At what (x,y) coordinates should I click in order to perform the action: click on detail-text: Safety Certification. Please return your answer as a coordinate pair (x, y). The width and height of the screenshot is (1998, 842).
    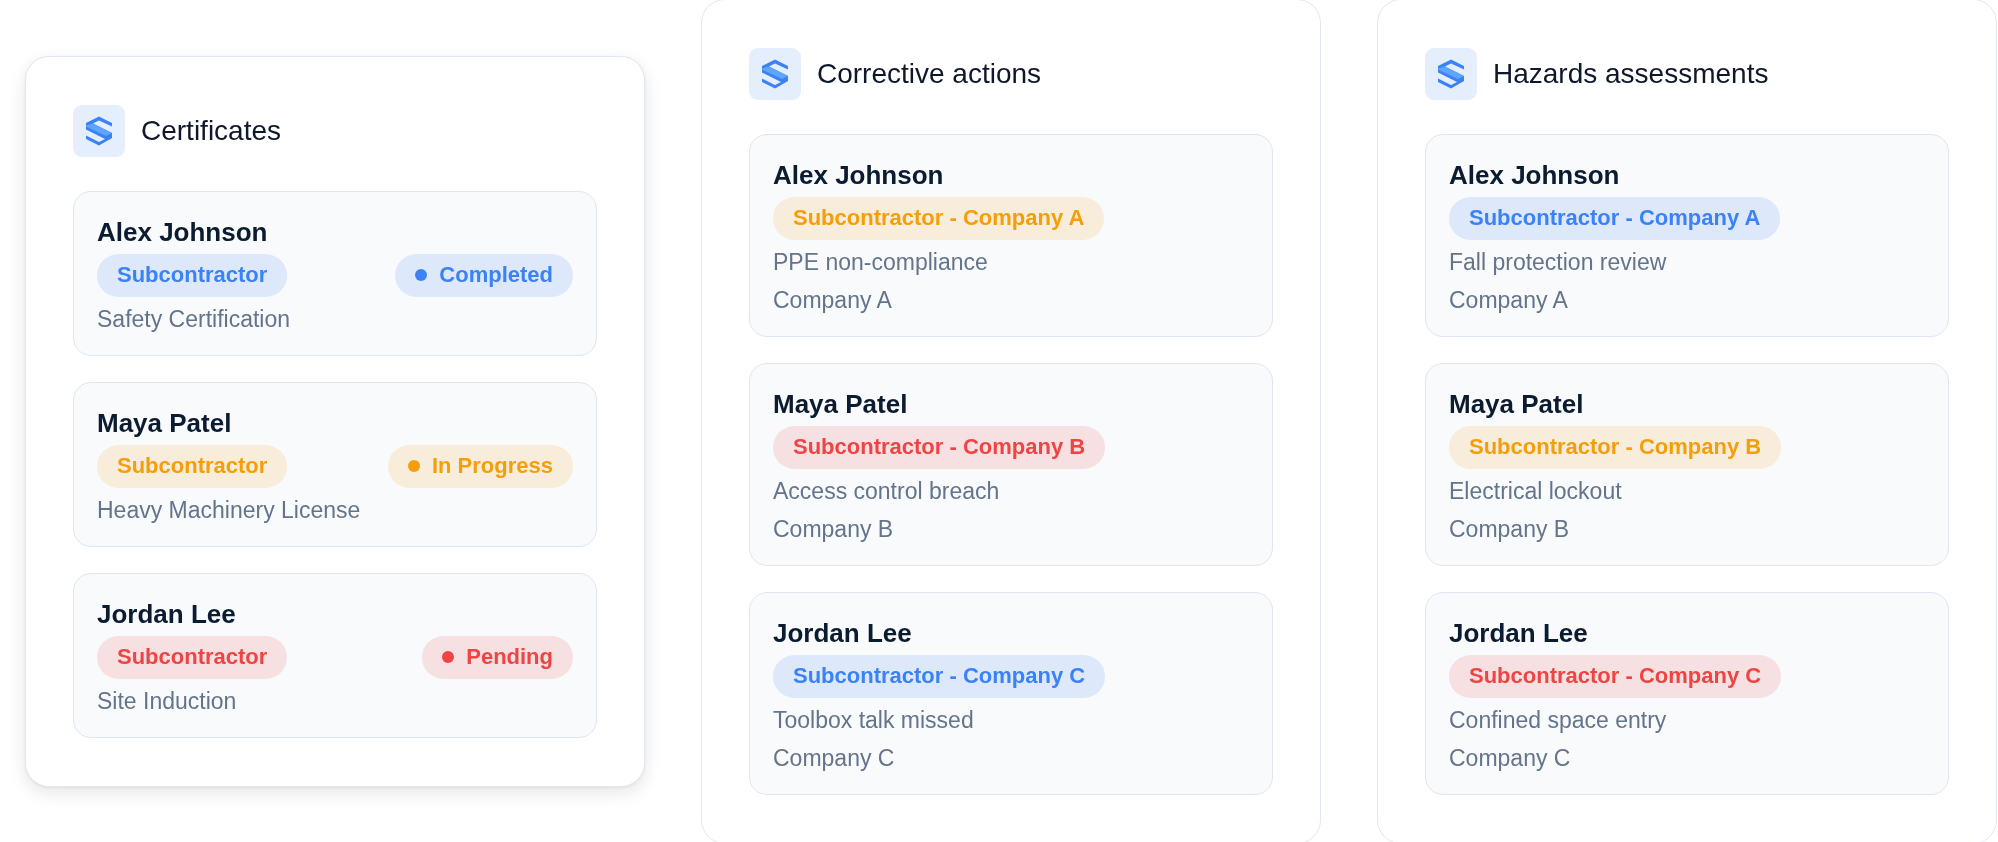
    Looking at the image, I should click on (194, 319).